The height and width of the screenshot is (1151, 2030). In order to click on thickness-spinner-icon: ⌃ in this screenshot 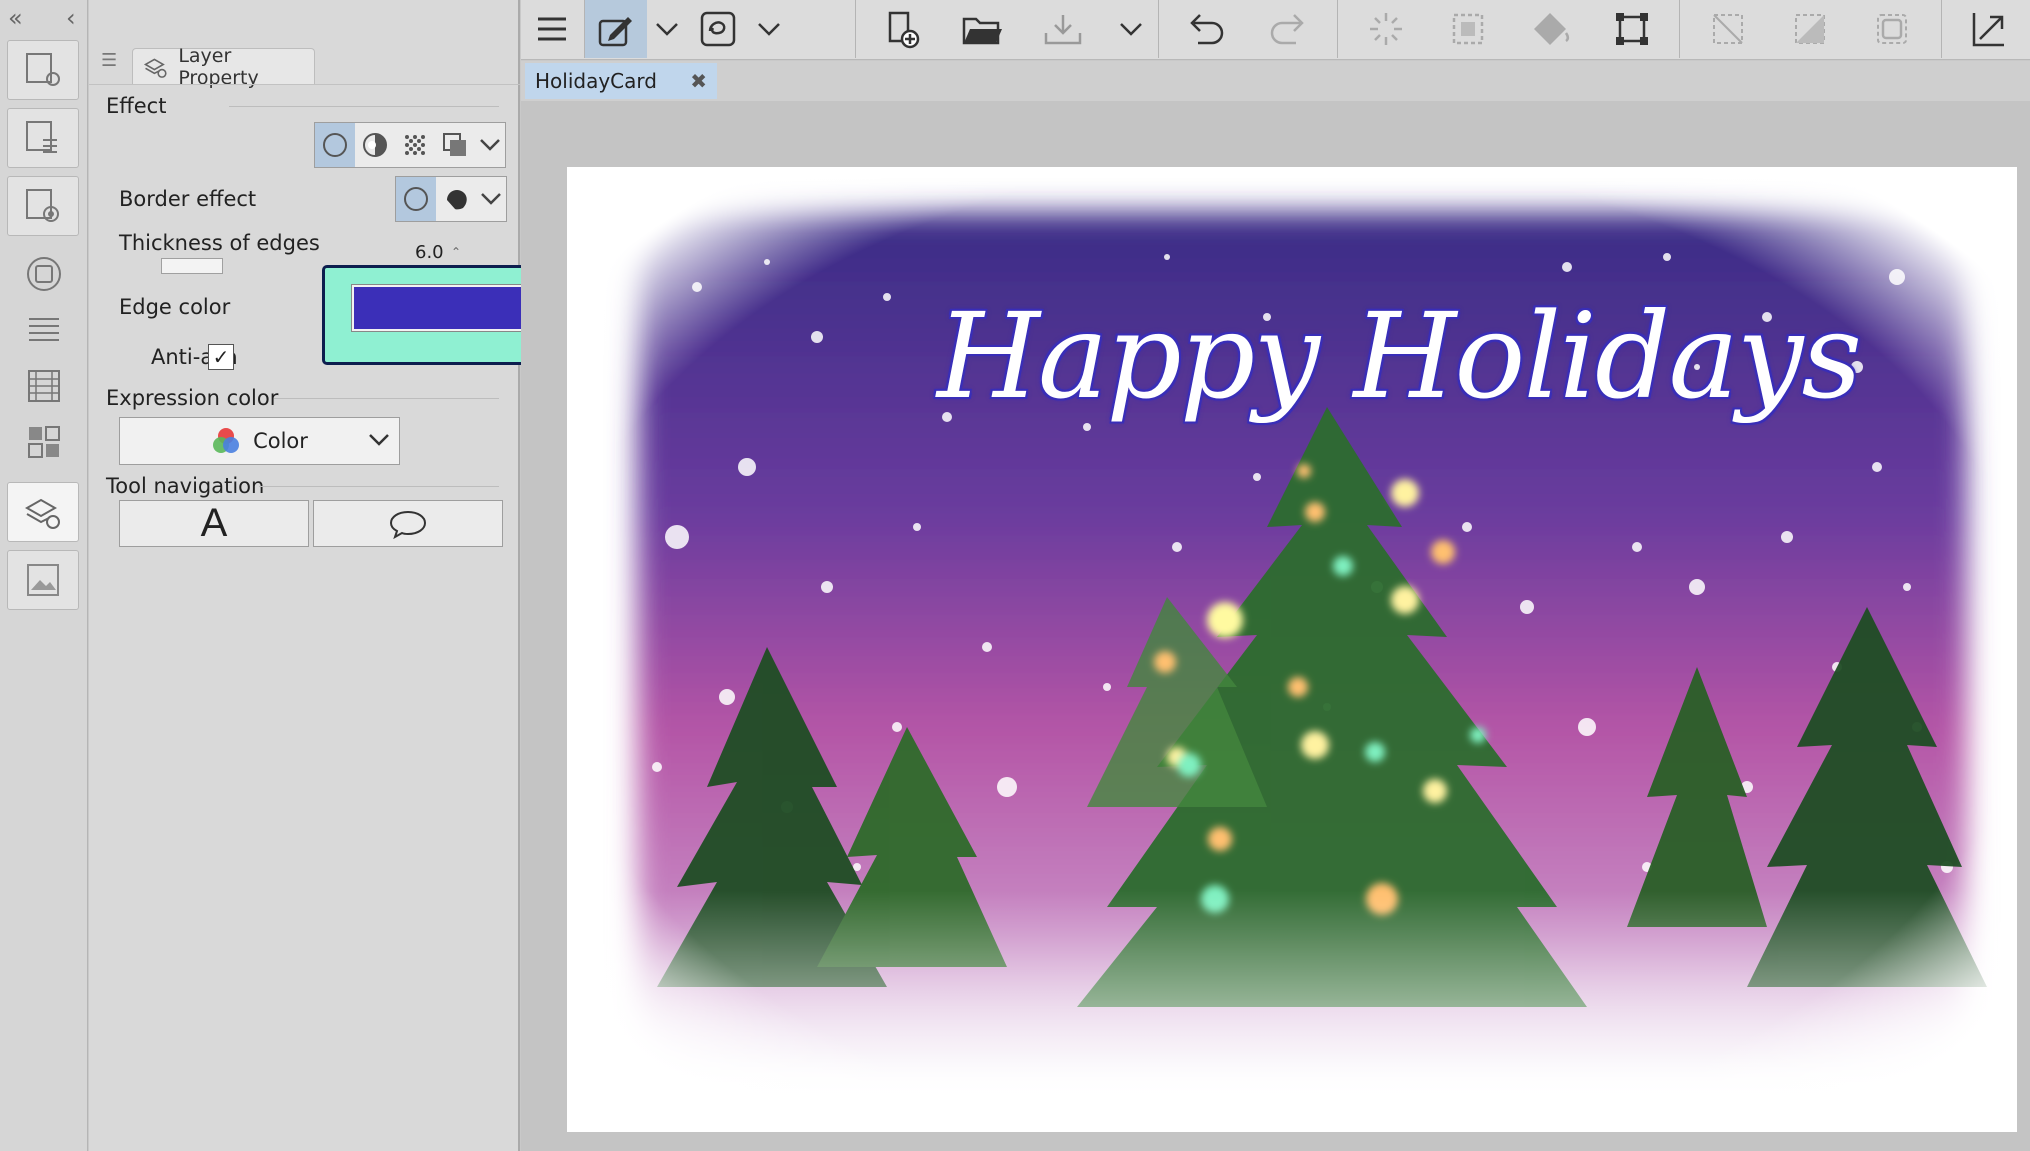, I will do `click(456, 252)`.